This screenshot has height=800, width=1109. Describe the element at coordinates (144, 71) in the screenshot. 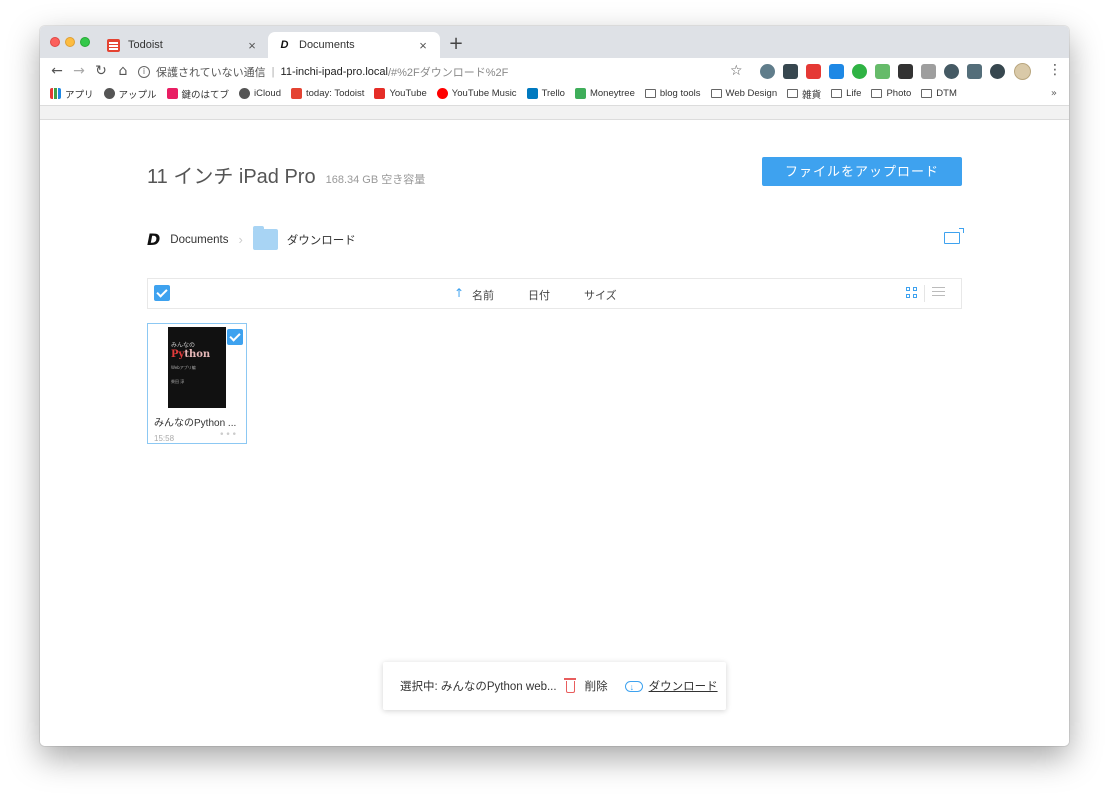

I see `info-icon: i` at that location.